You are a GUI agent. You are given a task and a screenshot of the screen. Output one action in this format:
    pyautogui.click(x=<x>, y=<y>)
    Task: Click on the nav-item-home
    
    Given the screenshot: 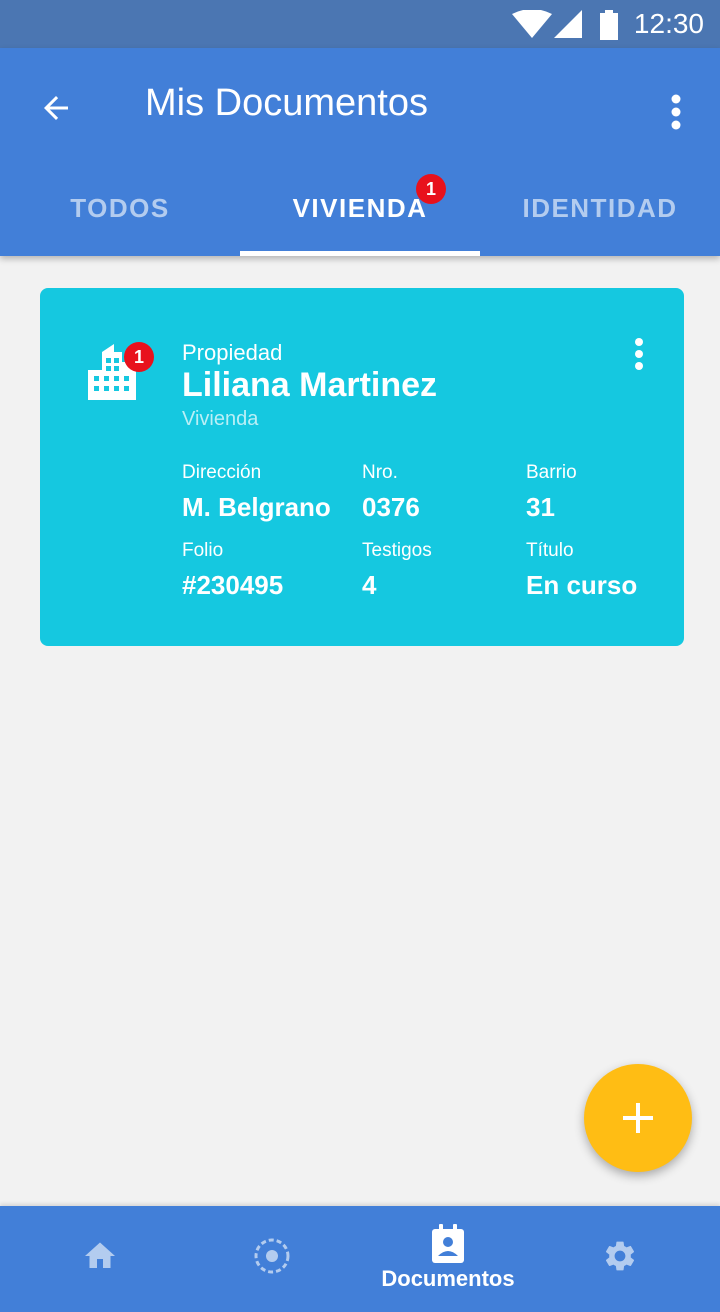 What is the action you would take?
    pyautogui.click(x=100, y=1259)
    